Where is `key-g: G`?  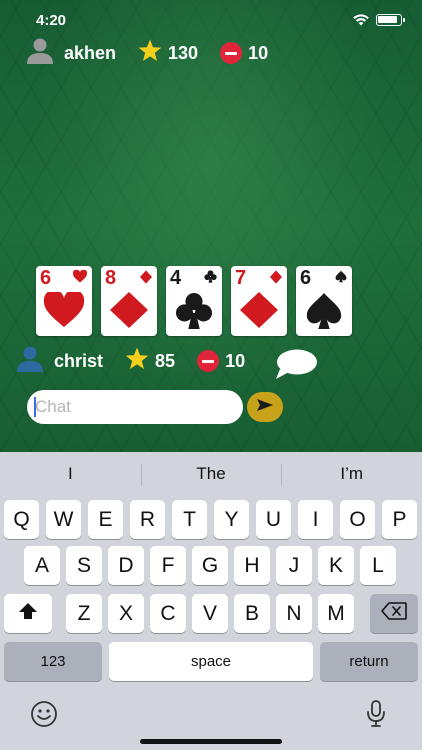 key-g: G is located at coordinates (210, 565).